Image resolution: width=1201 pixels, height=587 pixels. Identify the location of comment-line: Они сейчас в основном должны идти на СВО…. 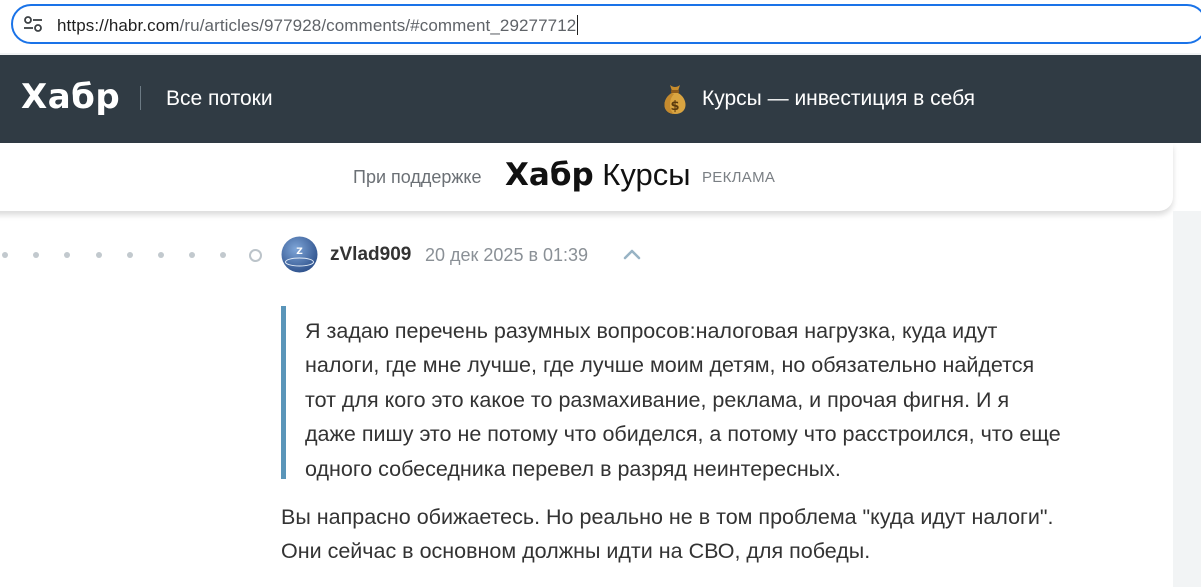
(576, 551).